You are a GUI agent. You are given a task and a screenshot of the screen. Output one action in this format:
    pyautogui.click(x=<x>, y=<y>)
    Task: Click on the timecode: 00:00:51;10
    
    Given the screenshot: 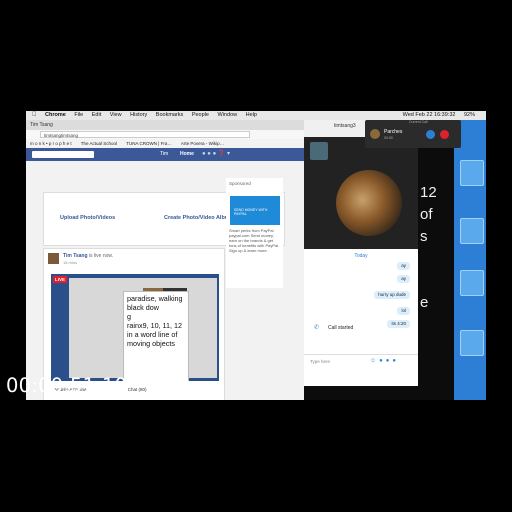 What is the action you would take?
    pyautogui.click(x=67, y=385)
    